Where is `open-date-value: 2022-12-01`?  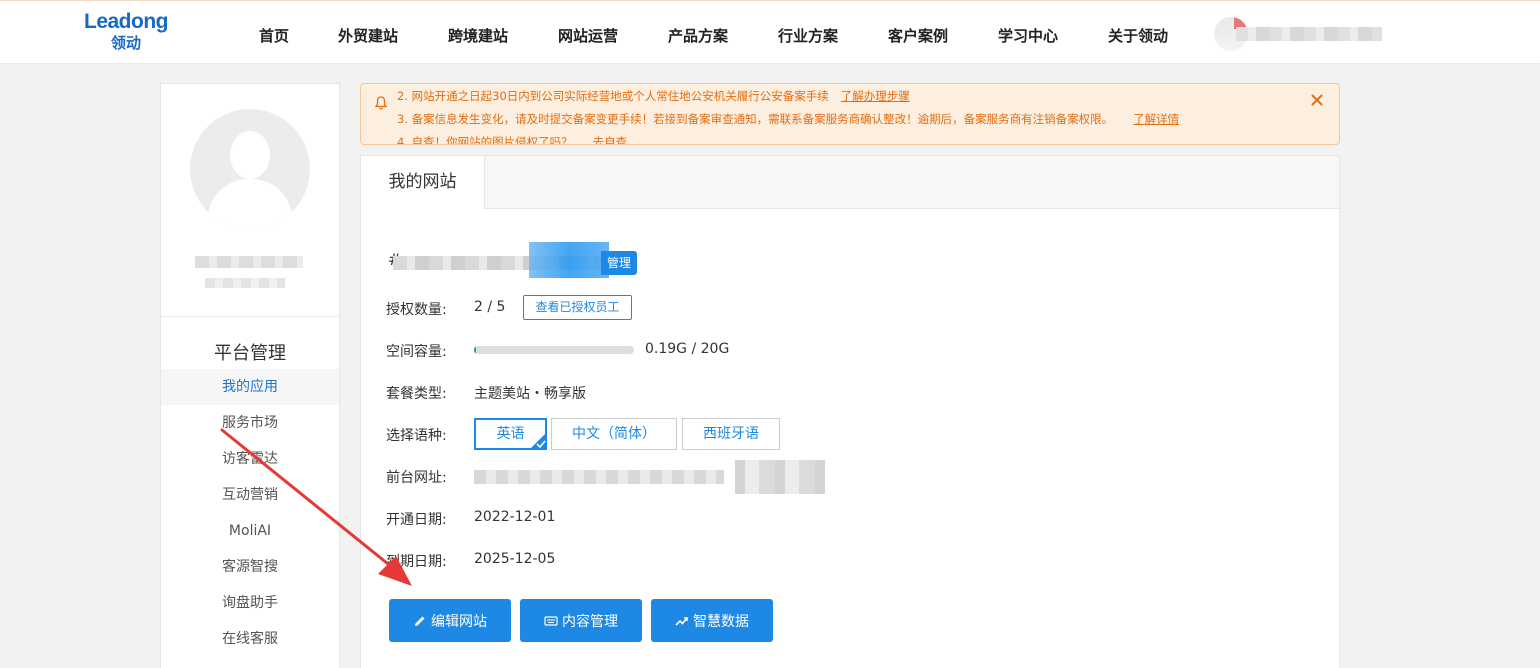
open-date-value: 2022-12-01 is located at coordinates (515, 517).